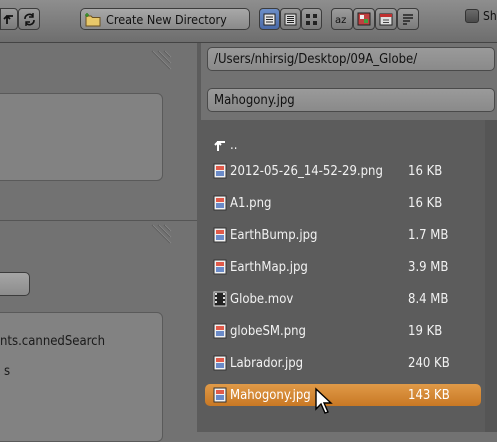 Image resolution: width=497 pixels, height=442 pixels. I want to click on file-name: Labrador.jpg, so click(267, 363).